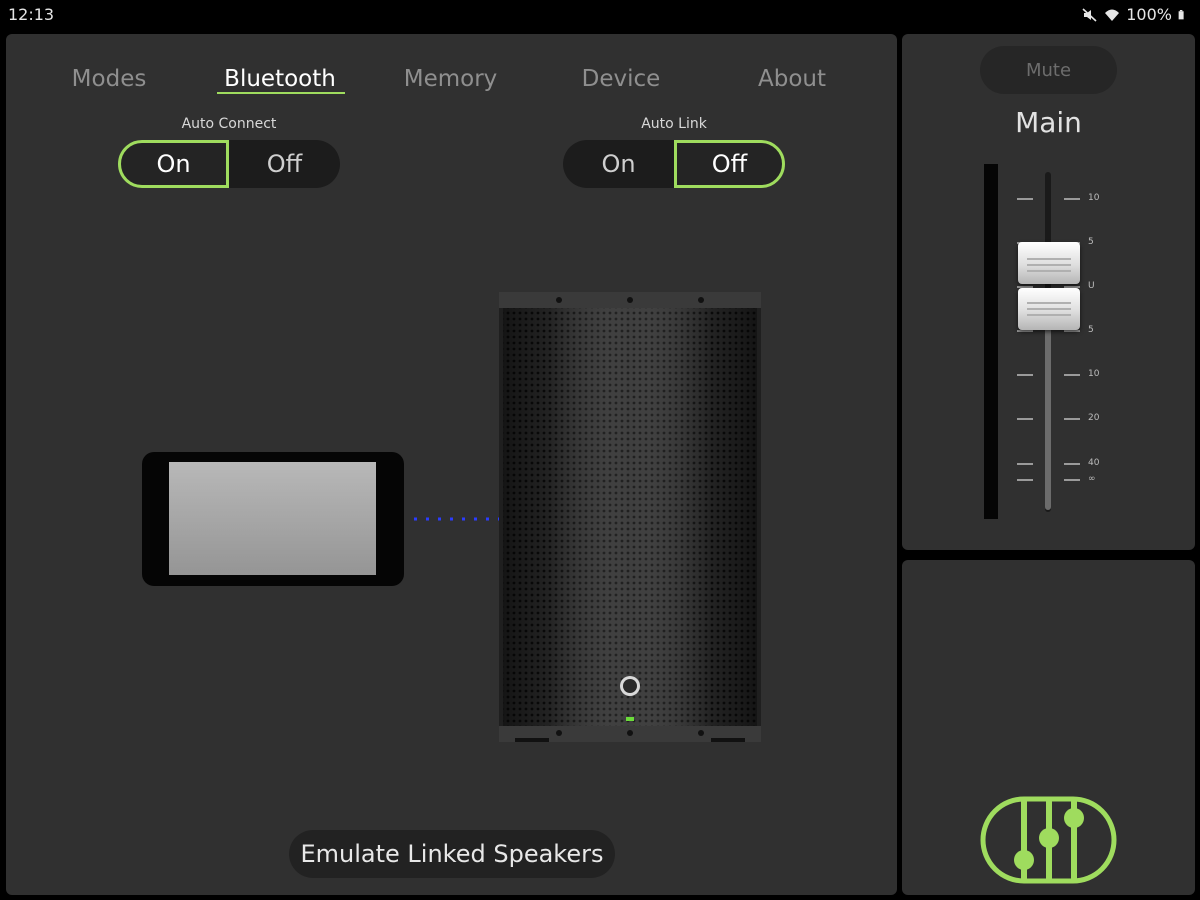  Describe the element at coordinates (1048, 417) in the screenshot. I see `fader-track-fill` at that location.